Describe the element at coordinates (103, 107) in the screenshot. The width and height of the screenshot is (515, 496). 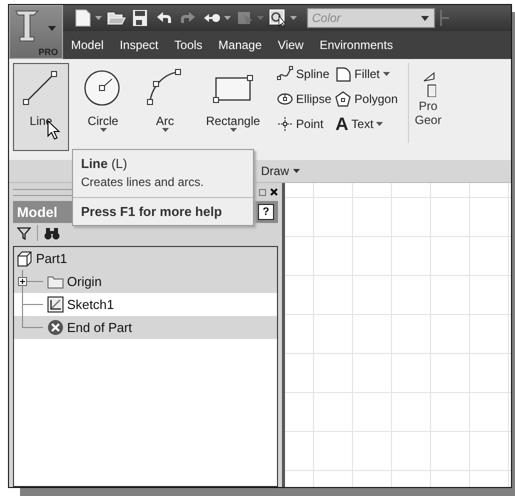
I see `tool-button: Circle` at that location.